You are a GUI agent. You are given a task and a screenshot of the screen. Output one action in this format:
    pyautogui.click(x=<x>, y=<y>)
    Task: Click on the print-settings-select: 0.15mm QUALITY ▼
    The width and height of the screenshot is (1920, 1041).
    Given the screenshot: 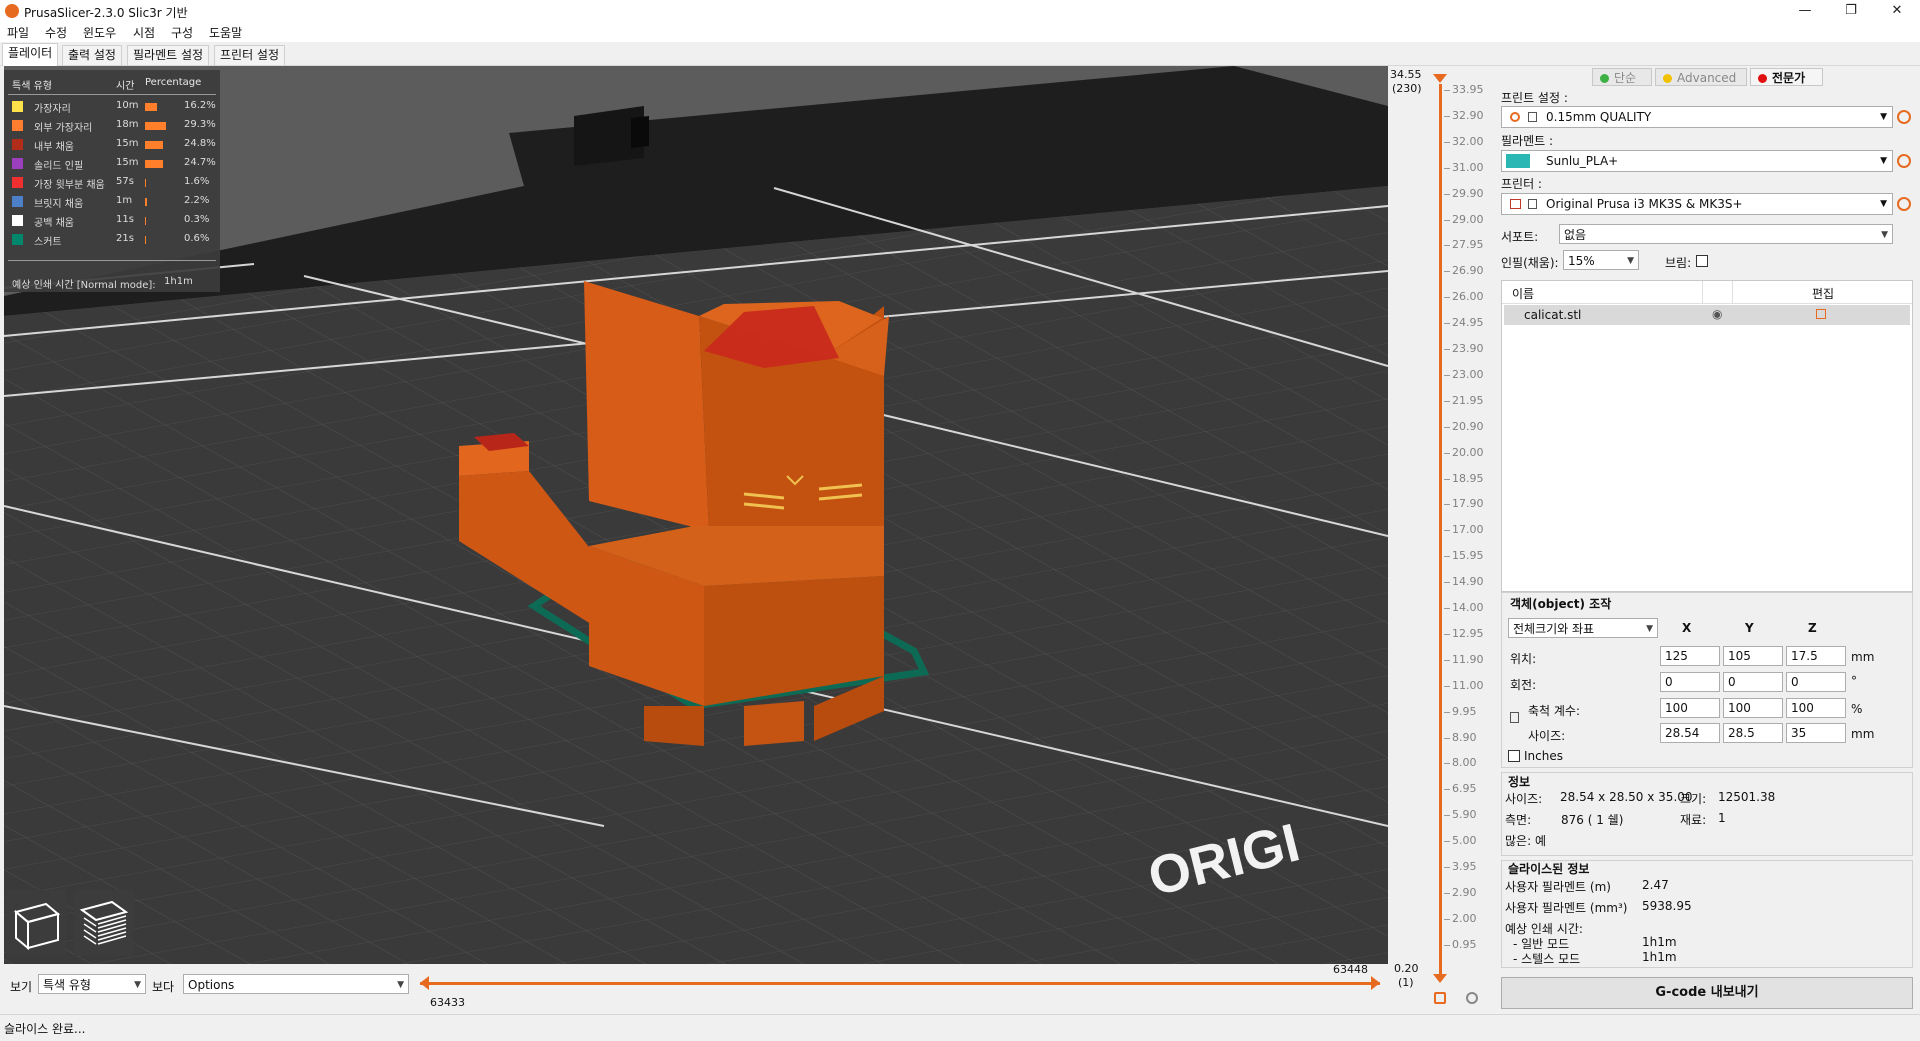 What is the action you would take?
    pyautogui.click(x=1697, y=117)
    